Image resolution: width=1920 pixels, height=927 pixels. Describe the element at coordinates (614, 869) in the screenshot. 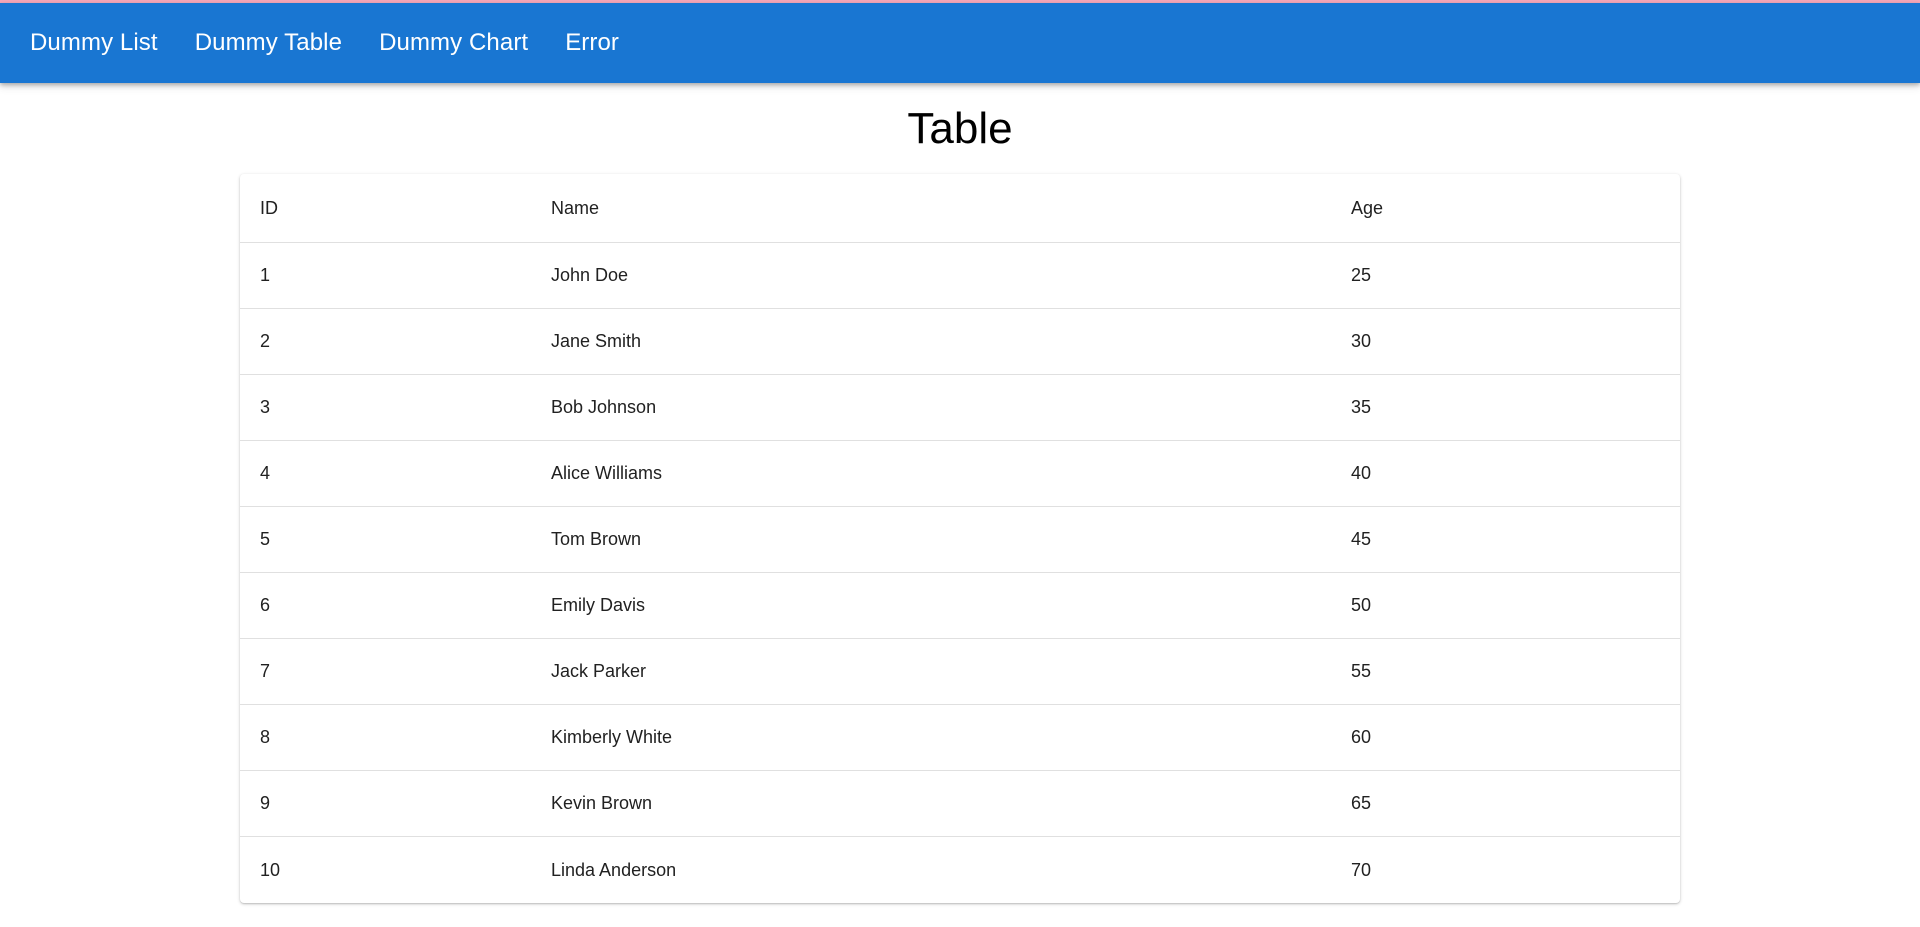

I see `cell-name: Linda Anderson` at that location.